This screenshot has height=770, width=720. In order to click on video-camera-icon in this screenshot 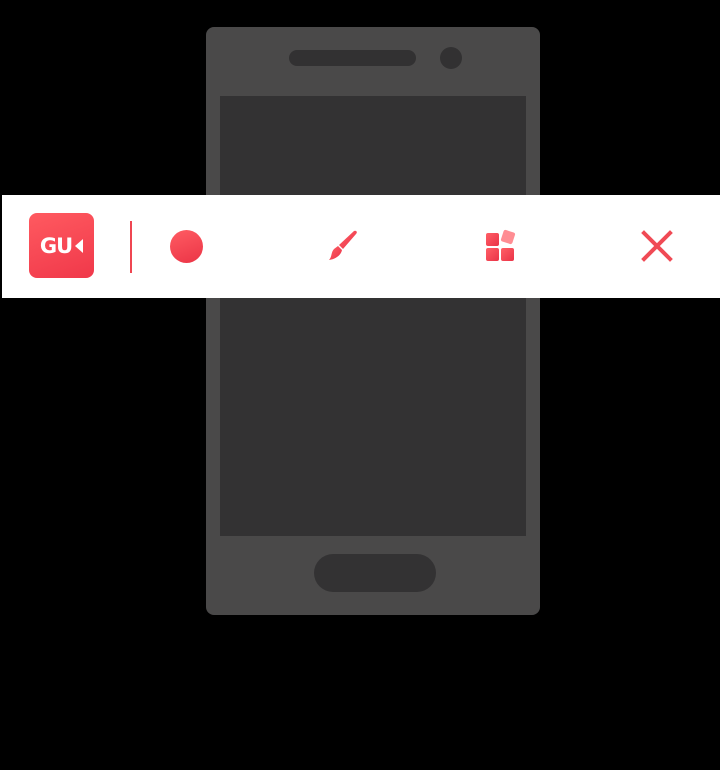, I will do `click(79, 245)`.